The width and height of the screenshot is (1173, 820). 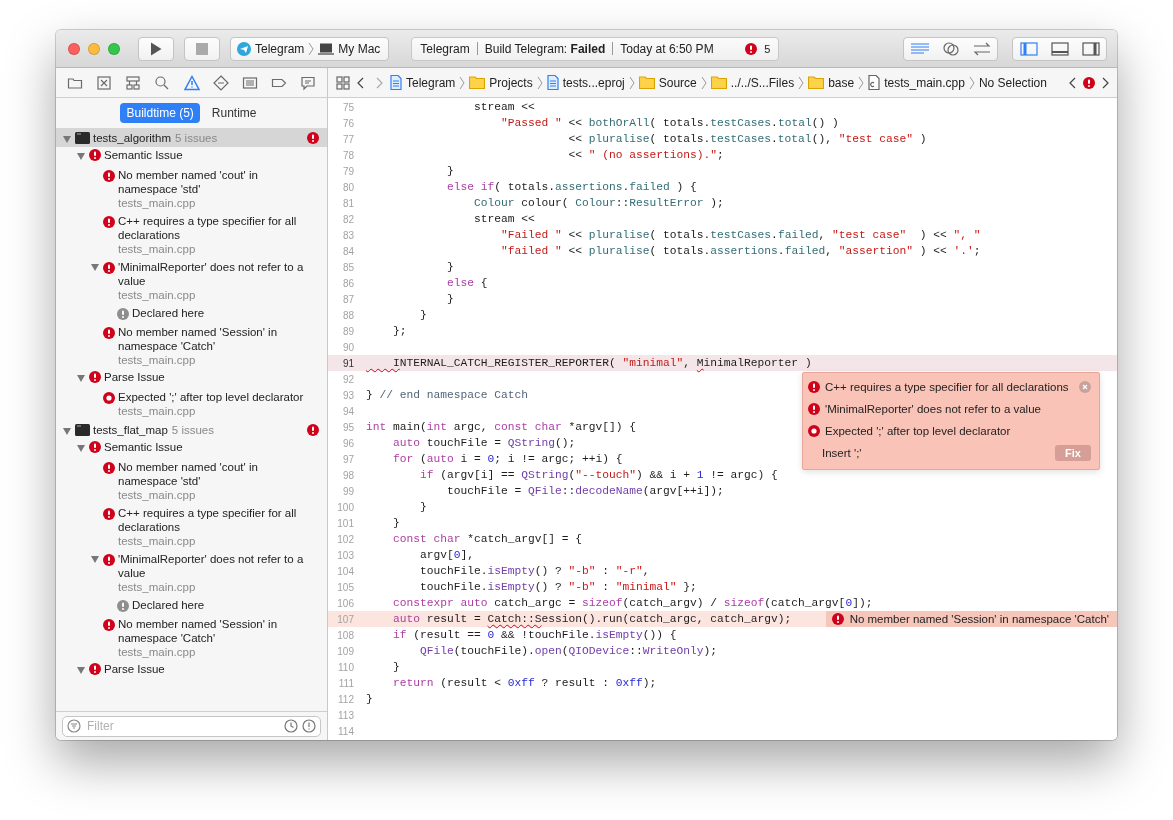 I want to click on line-number: 93, so click(x=347, y=395).